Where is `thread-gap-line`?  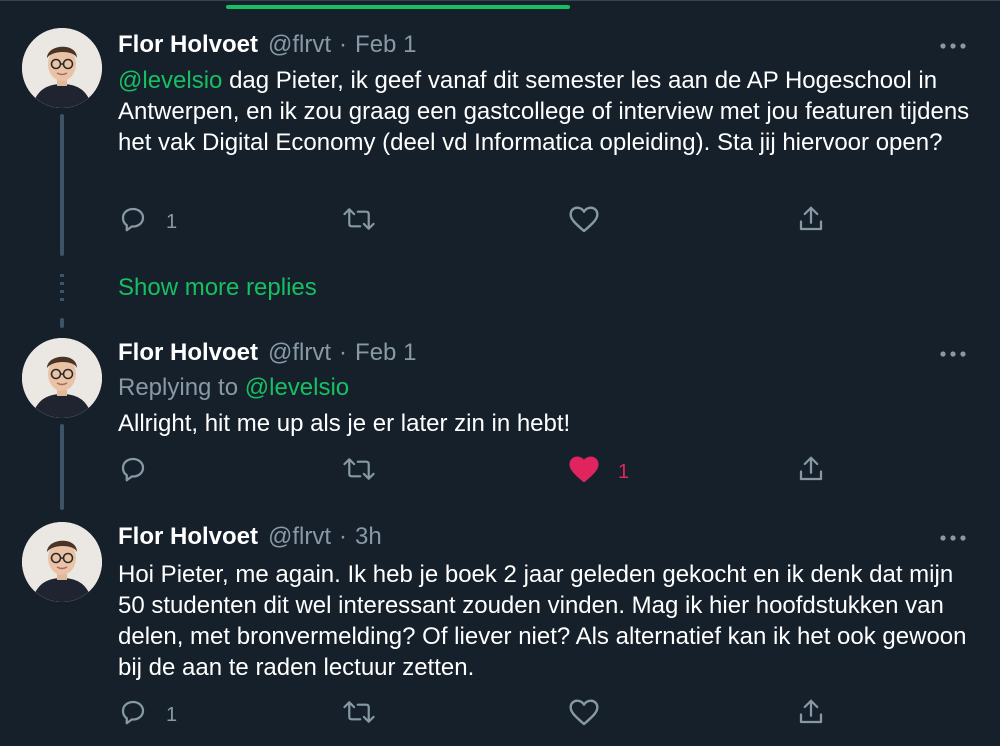 thread-gap-line is located at coordinates (62, 289).